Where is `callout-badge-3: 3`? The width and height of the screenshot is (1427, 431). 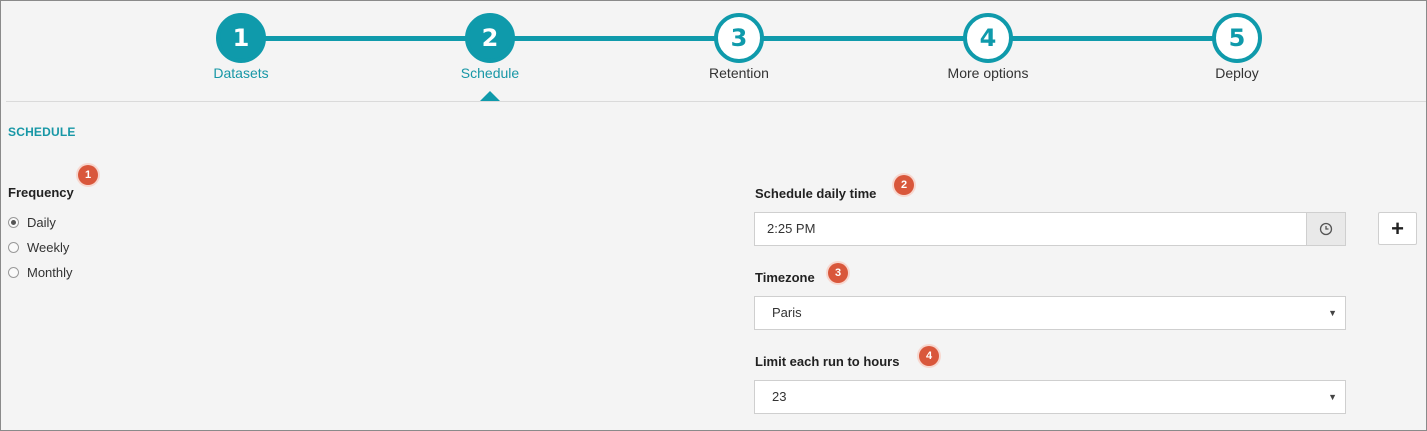 callout-badge-3: 3 is located at coordinates (838, 273).